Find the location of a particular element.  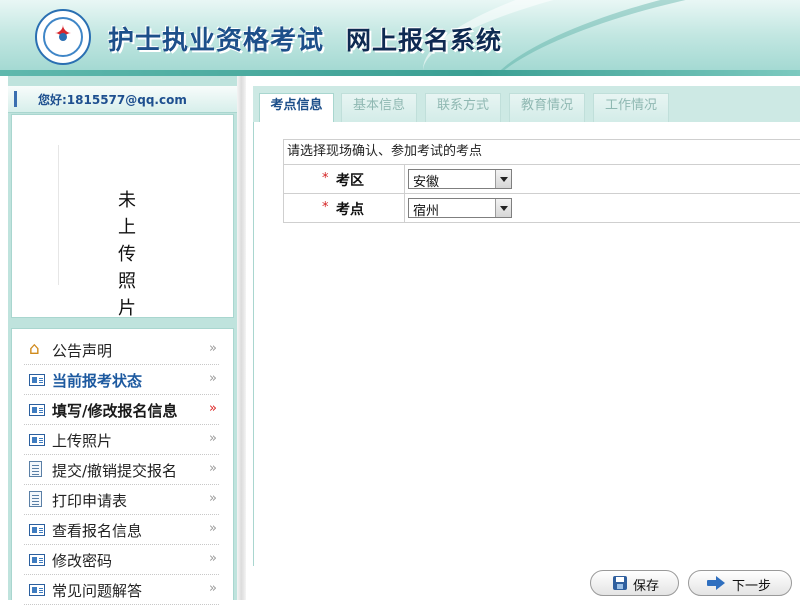

sidebar-item-label: 查看报名信息 is located at coordinates (97, 531).